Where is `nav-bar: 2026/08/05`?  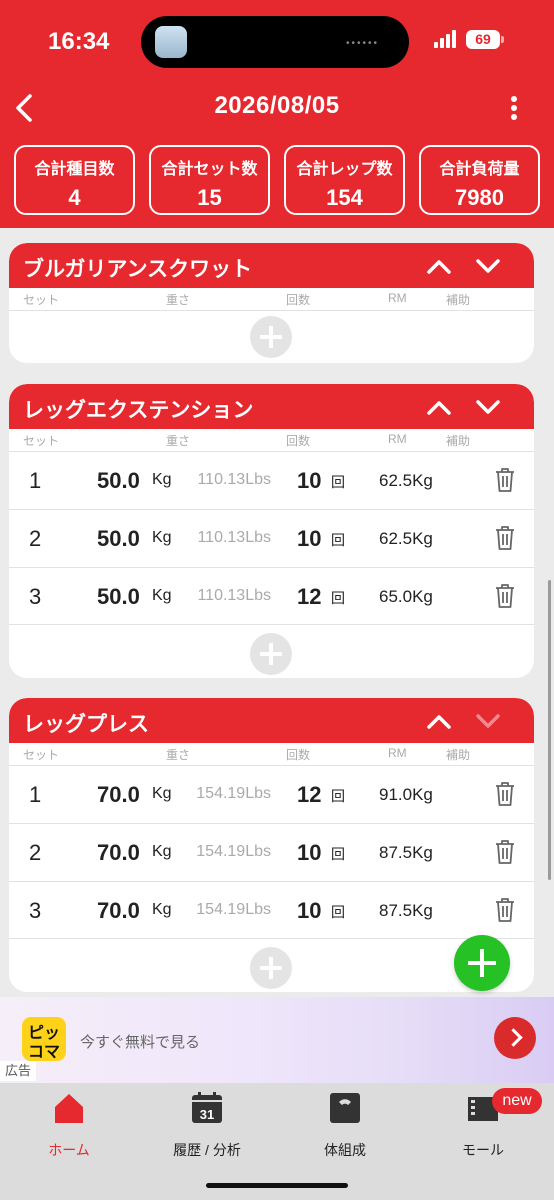
nav-bar: 2026/08/05 is located at coordinates (277, 107).